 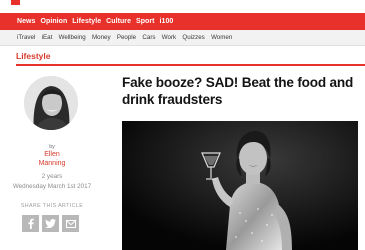 I want to click on author-first-name: Ellen, so click(x=52, y=154).